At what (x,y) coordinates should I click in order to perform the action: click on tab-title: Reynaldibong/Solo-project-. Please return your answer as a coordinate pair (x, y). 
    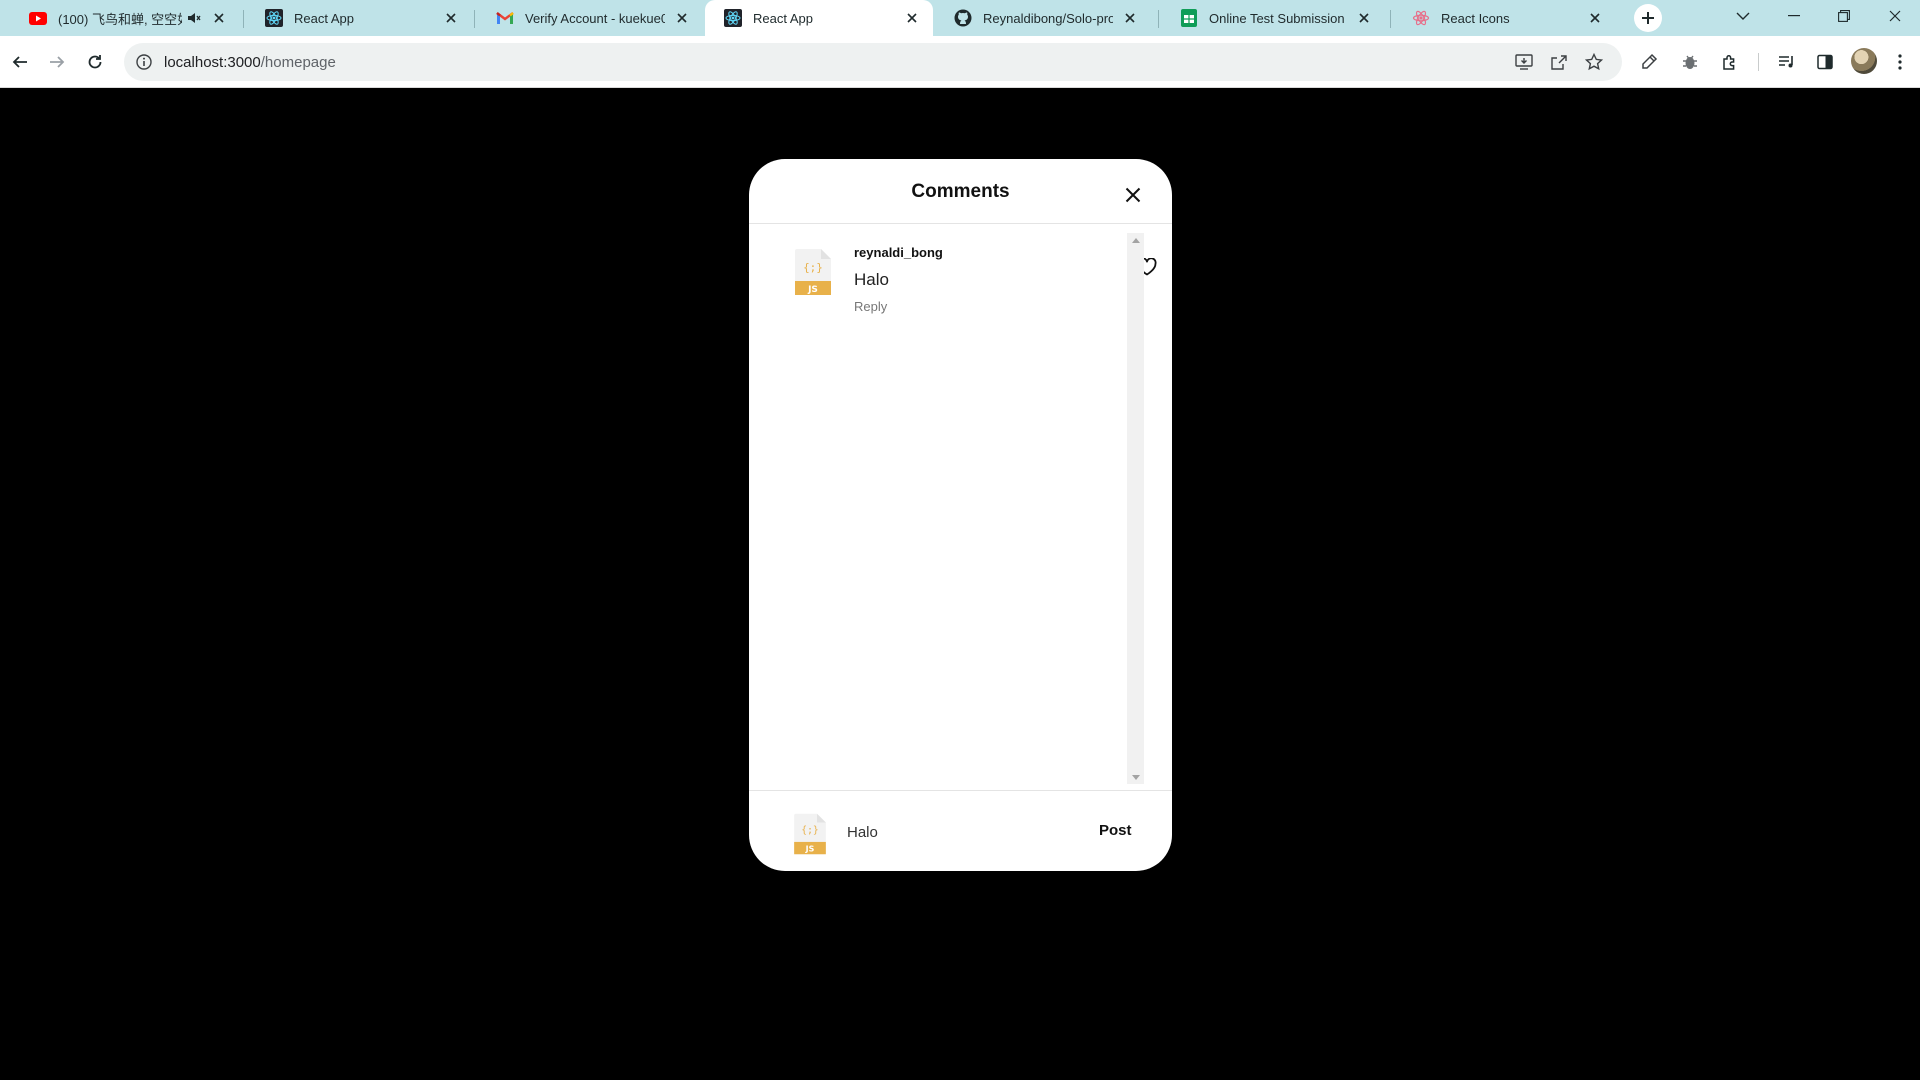
    Looking at the image, I should click on (1048, 18).